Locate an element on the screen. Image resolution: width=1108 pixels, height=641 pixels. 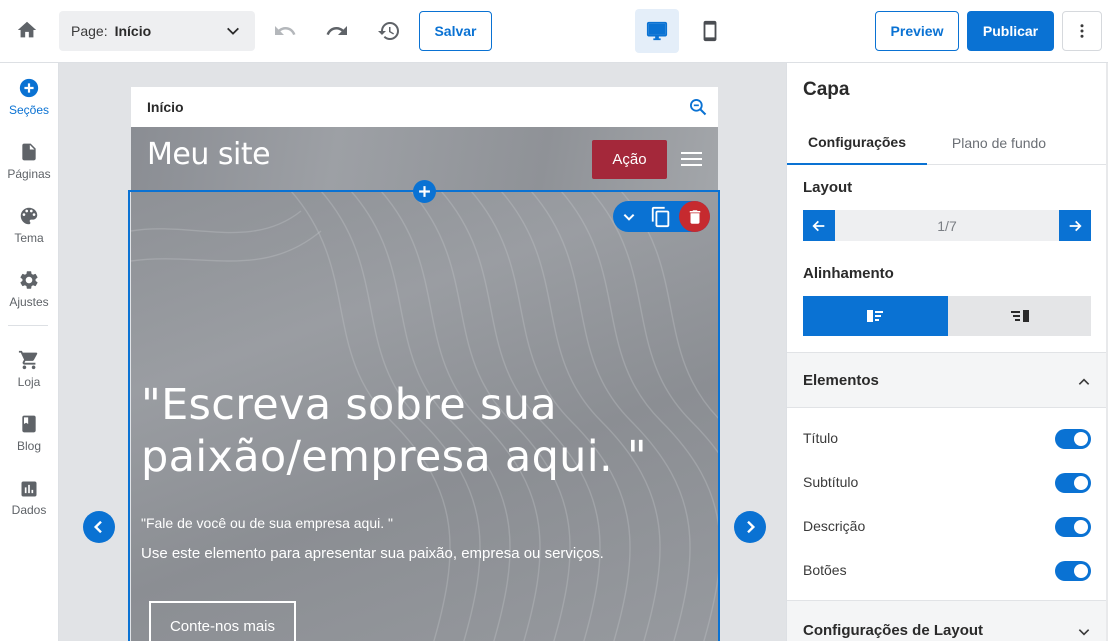
more-options-button is located at coordinates (1082, 31).